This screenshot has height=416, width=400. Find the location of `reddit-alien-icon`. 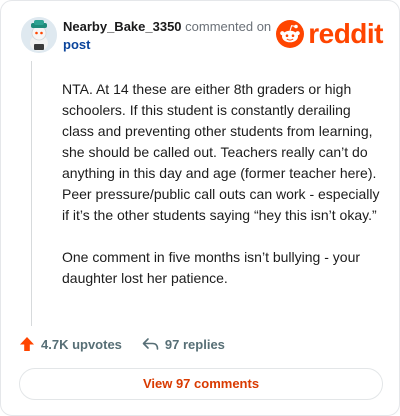

reddit-alien-icon is located at coordinates (290, 34).